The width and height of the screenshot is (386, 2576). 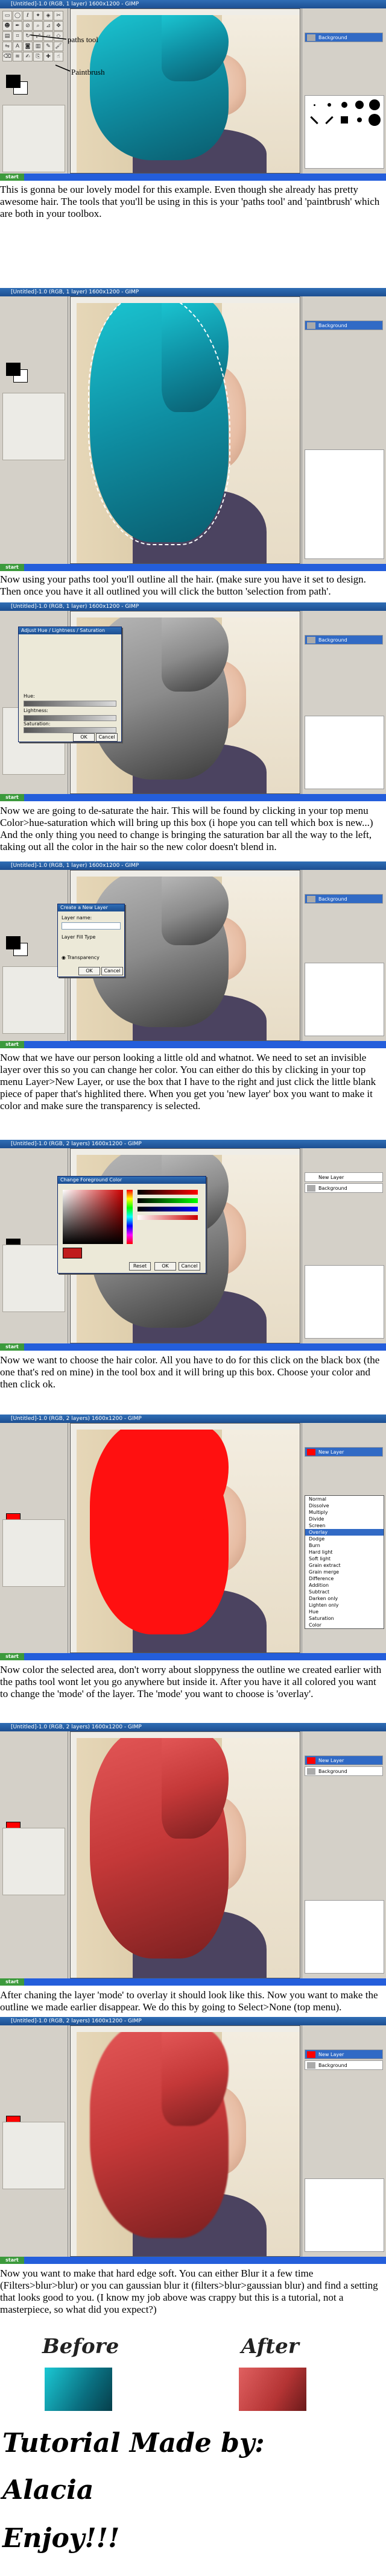 I want to click on align-tool: ▤, so click(x=7, y=36).